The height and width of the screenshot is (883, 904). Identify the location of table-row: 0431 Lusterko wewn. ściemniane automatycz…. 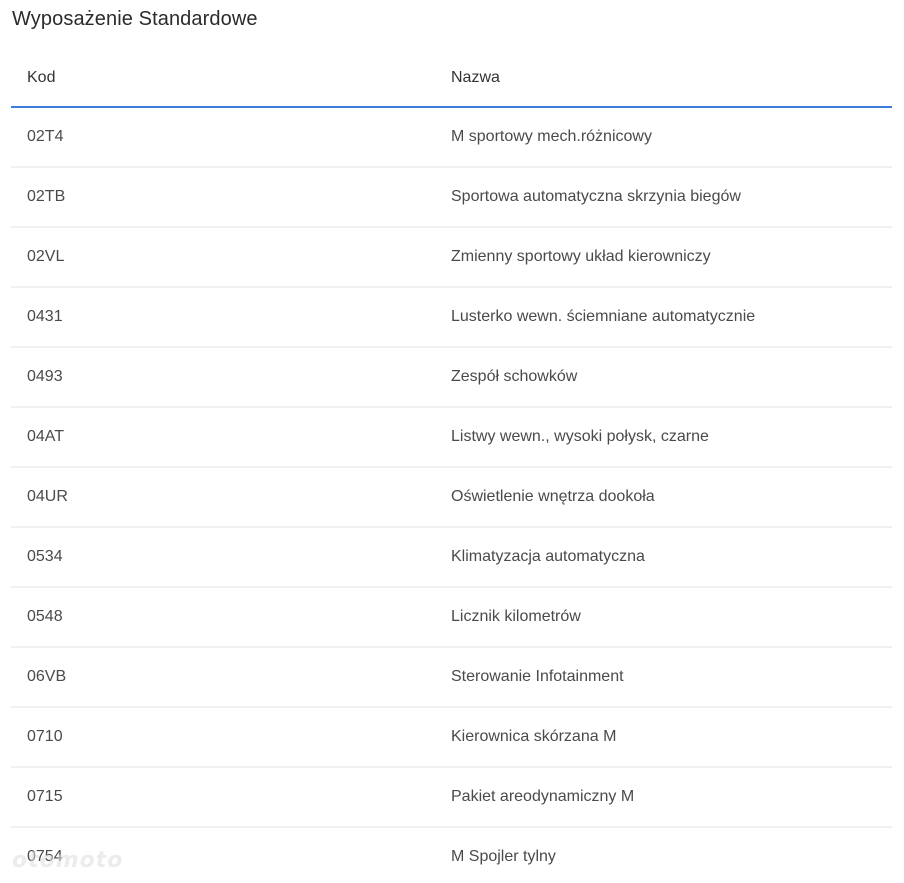
(451, 318).